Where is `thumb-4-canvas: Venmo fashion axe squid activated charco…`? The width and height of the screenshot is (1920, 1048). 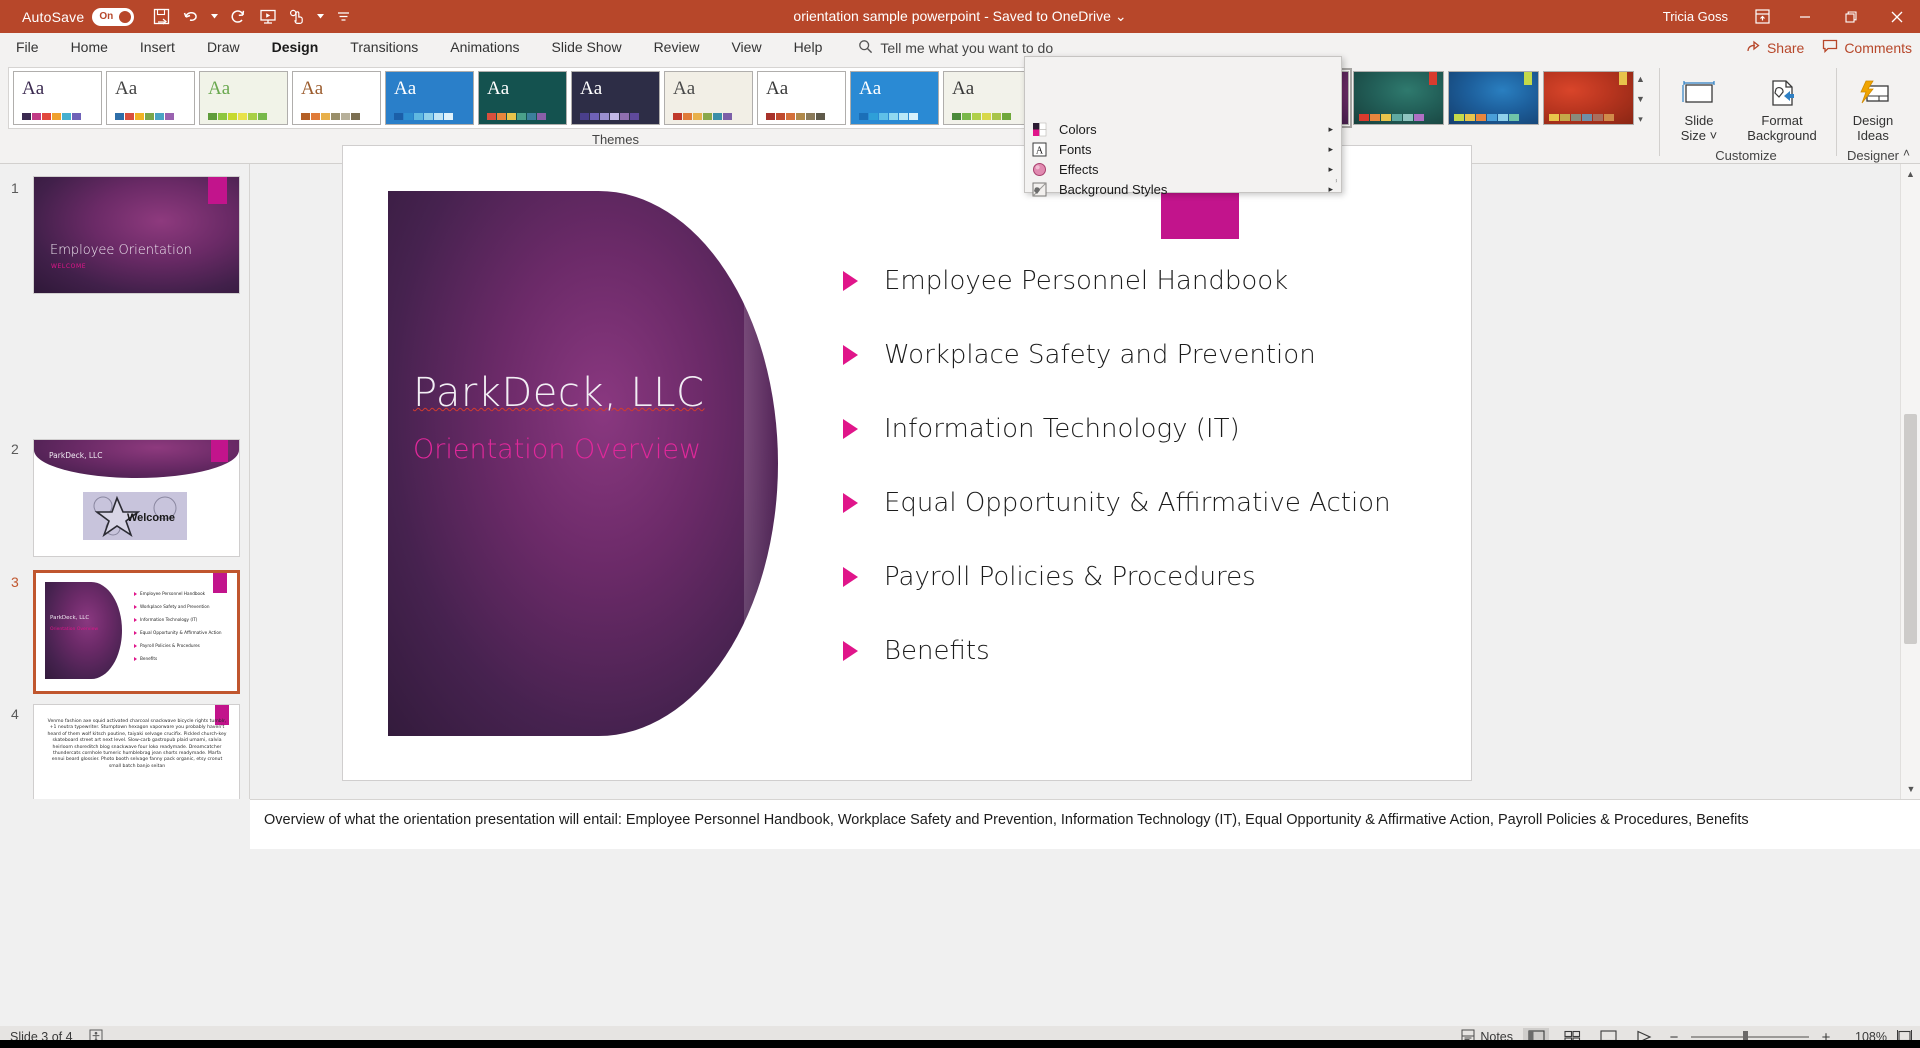 thumb-4-canvas: Venmo fashion axe squid activated charco… is located at coordinates (136, 752).